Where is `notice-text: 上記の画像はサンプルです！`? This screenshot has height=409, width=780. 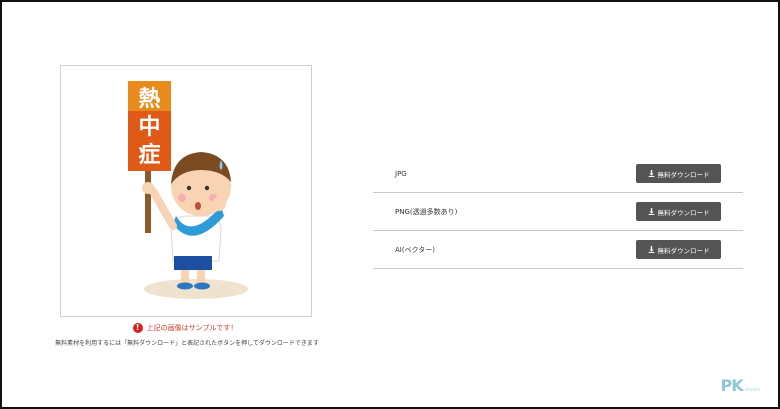
notice-text: 上記の画像はサンプルです！ is located at coordinates (192, 328).